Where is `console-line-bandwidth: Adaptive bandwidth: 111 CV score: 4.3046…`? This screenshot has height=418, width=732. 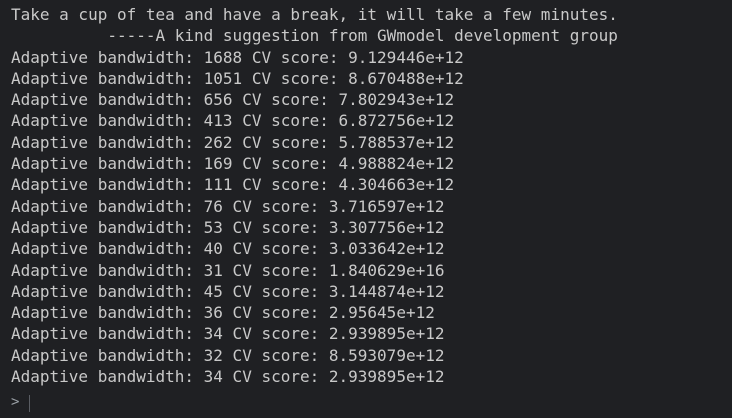 console-line-bandwidth: Adaptive bandwidth: 111 CV score: 4.3046… is located at coordinates (233, 185).